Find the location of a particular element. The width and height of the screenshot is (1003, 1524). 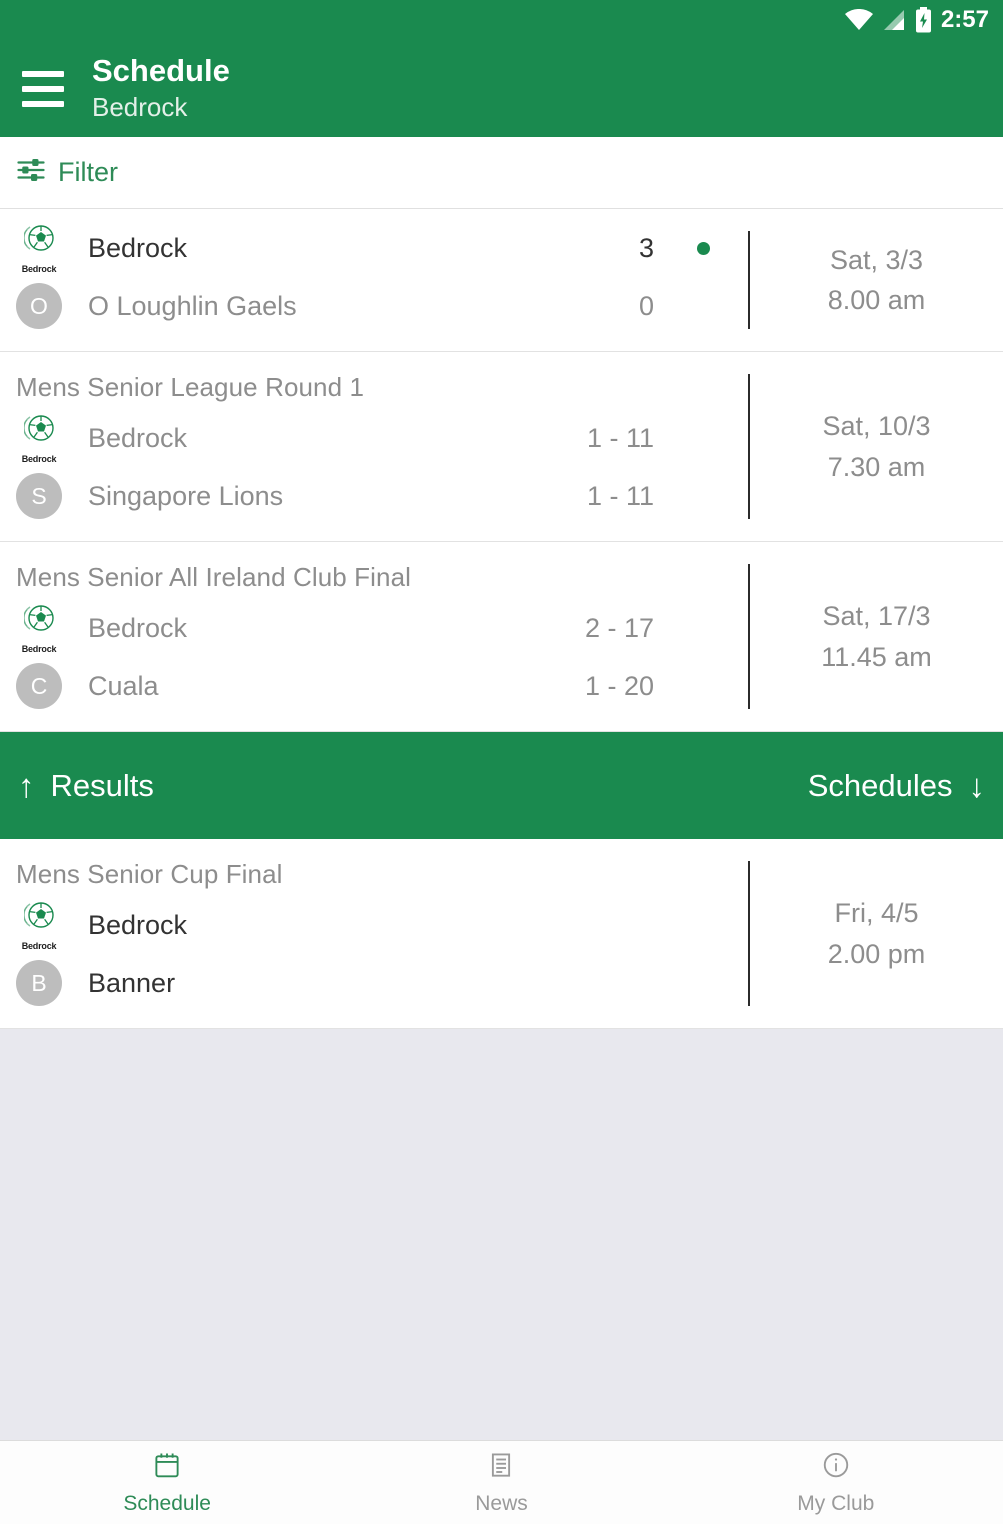

competition-name: Mens Senior All Ireland Club Final is located at coordinates (214, 577).